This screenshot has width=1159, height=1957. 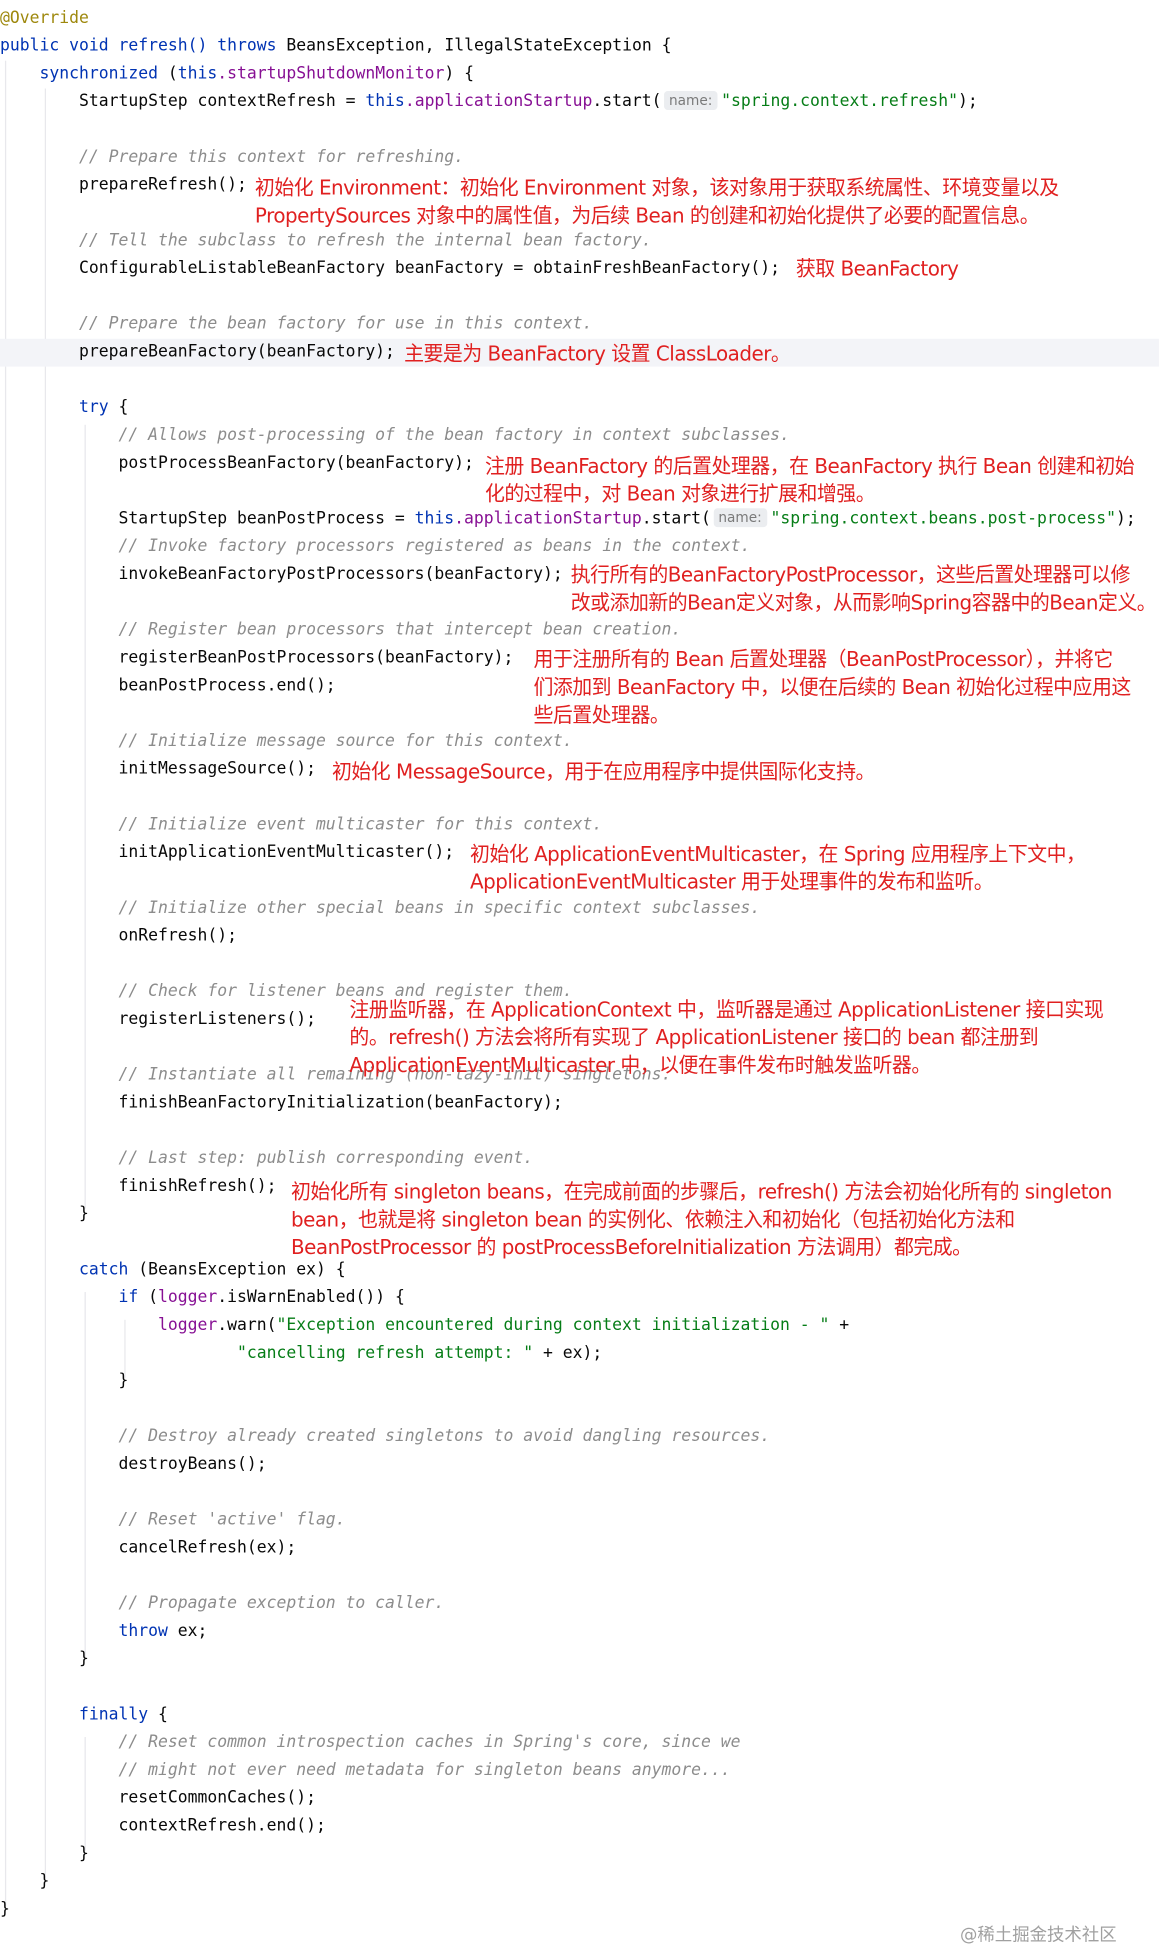 What do you see at coordinates (217, 1798) in the screenshot?
I see `code-text: resetCommonCaches();` at bounding box center [217, 1798].